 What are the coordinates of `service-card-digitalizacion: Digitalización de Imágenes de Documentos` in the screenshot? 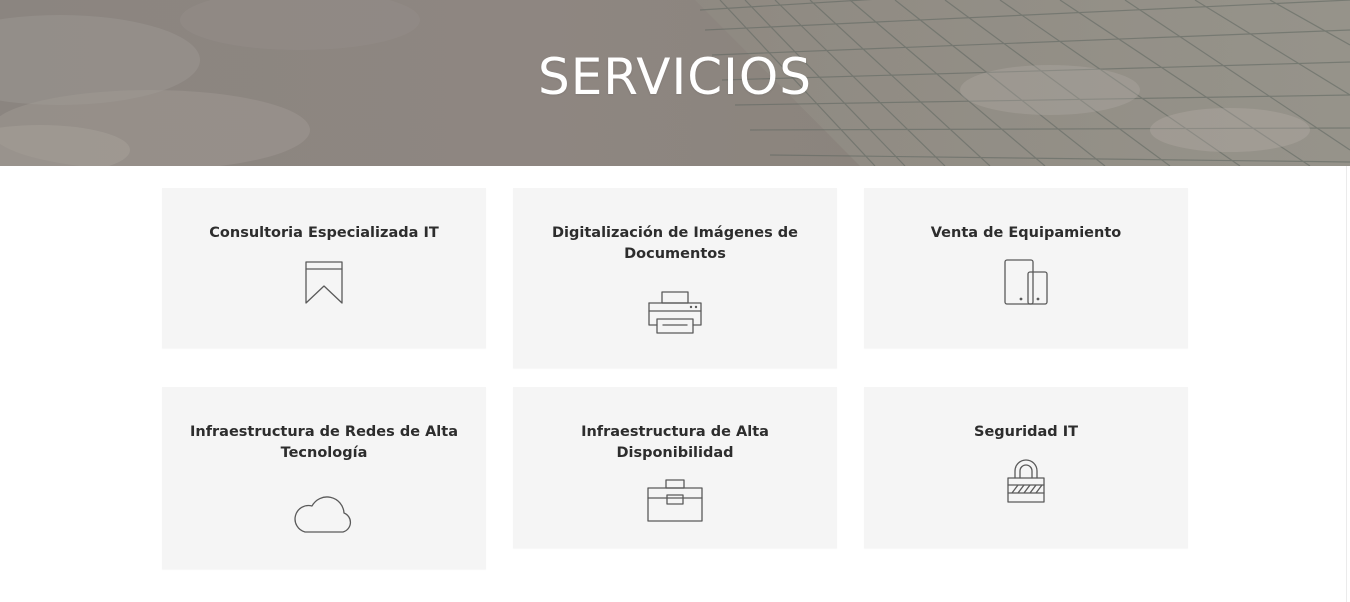 It's located at (675, 278).